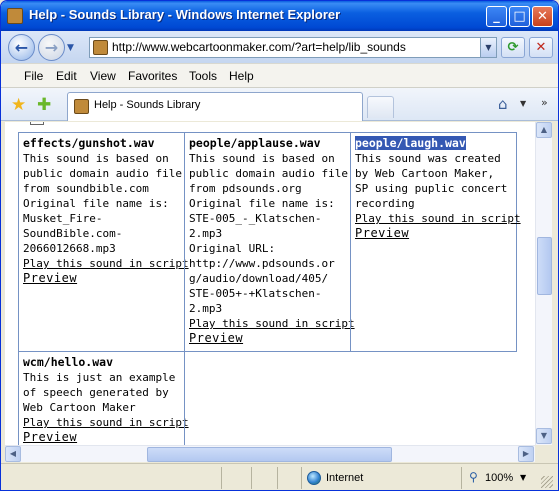 This screenshot has height=491, width=559. I want to click on vertical-scroll-thumb, so click(544, 266).